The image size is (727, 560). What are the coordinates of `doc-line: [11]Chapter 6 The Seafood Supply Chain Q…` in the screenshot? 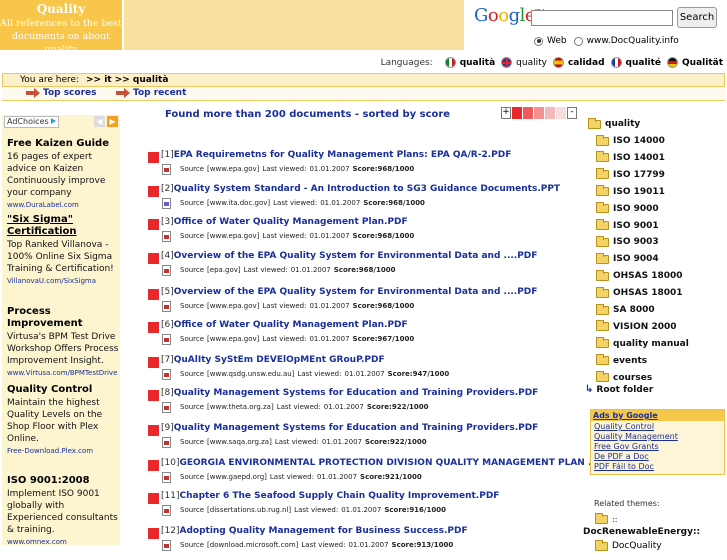 It's located at (330, 496).